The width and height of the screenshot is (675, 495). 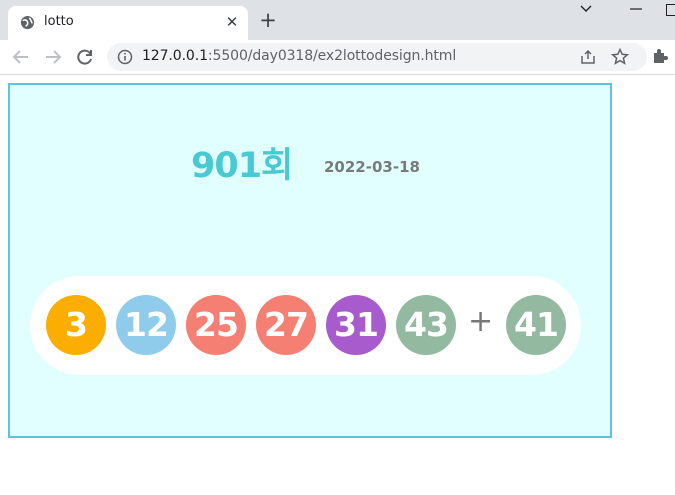 I want to click on tab-strip: lotto ✕ +, so click(x=337, y=20).